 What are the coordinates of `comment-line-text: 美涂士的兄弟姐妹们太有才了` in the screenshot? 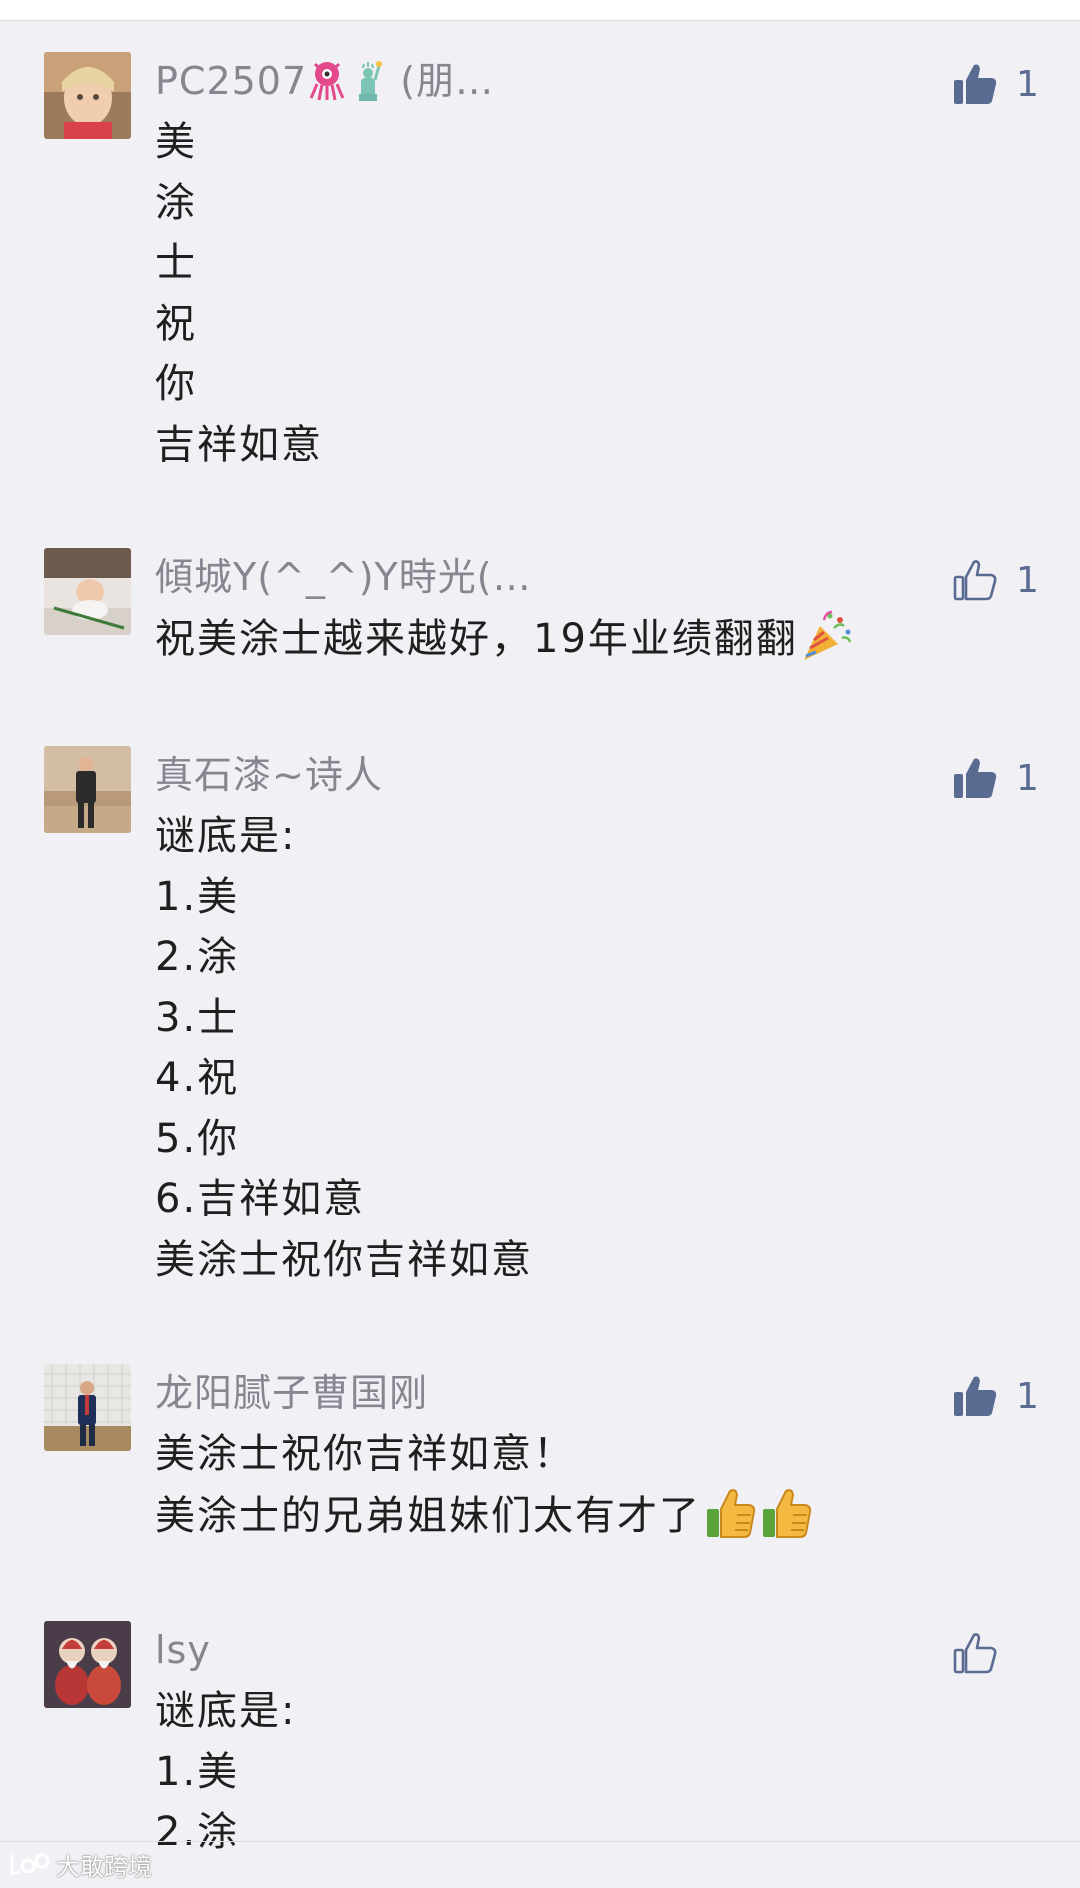 It's located at (428, 1515).